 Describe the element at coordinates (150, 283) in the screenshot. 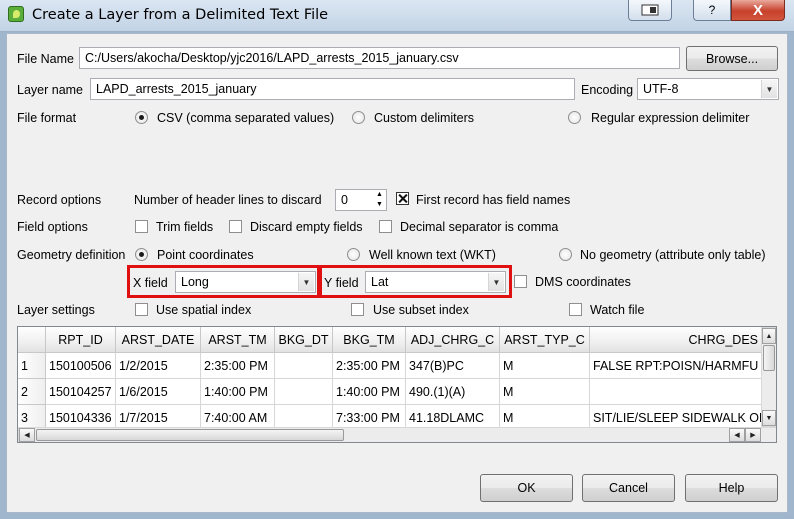

I see `x-field-label: X field` at that location.